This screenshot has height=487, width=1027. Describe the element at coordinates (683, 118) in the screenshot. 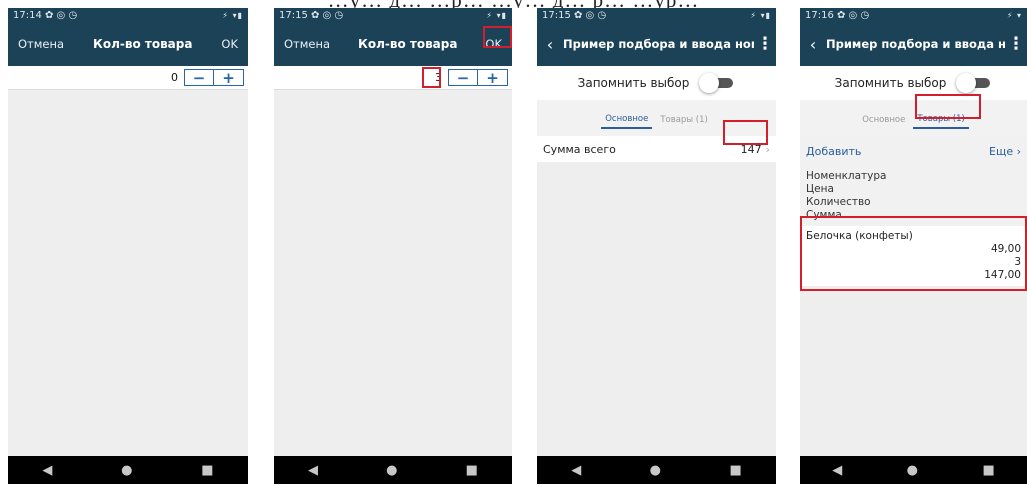

I see `tab-goods: Товары (1)` at that location.